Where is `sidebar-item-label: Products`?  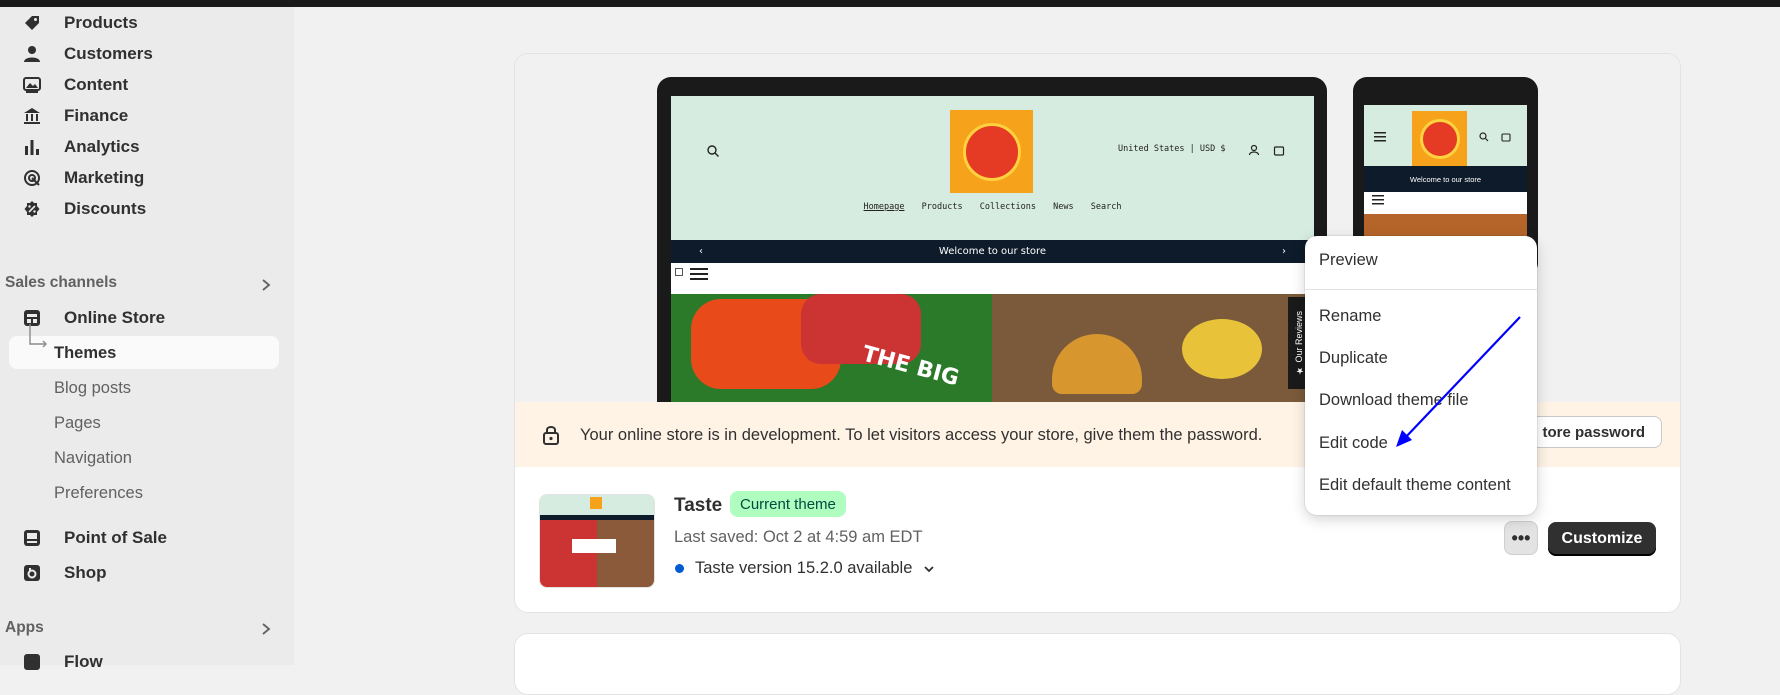 sidebar-item-label: Products is located at coordinates (101, 22).